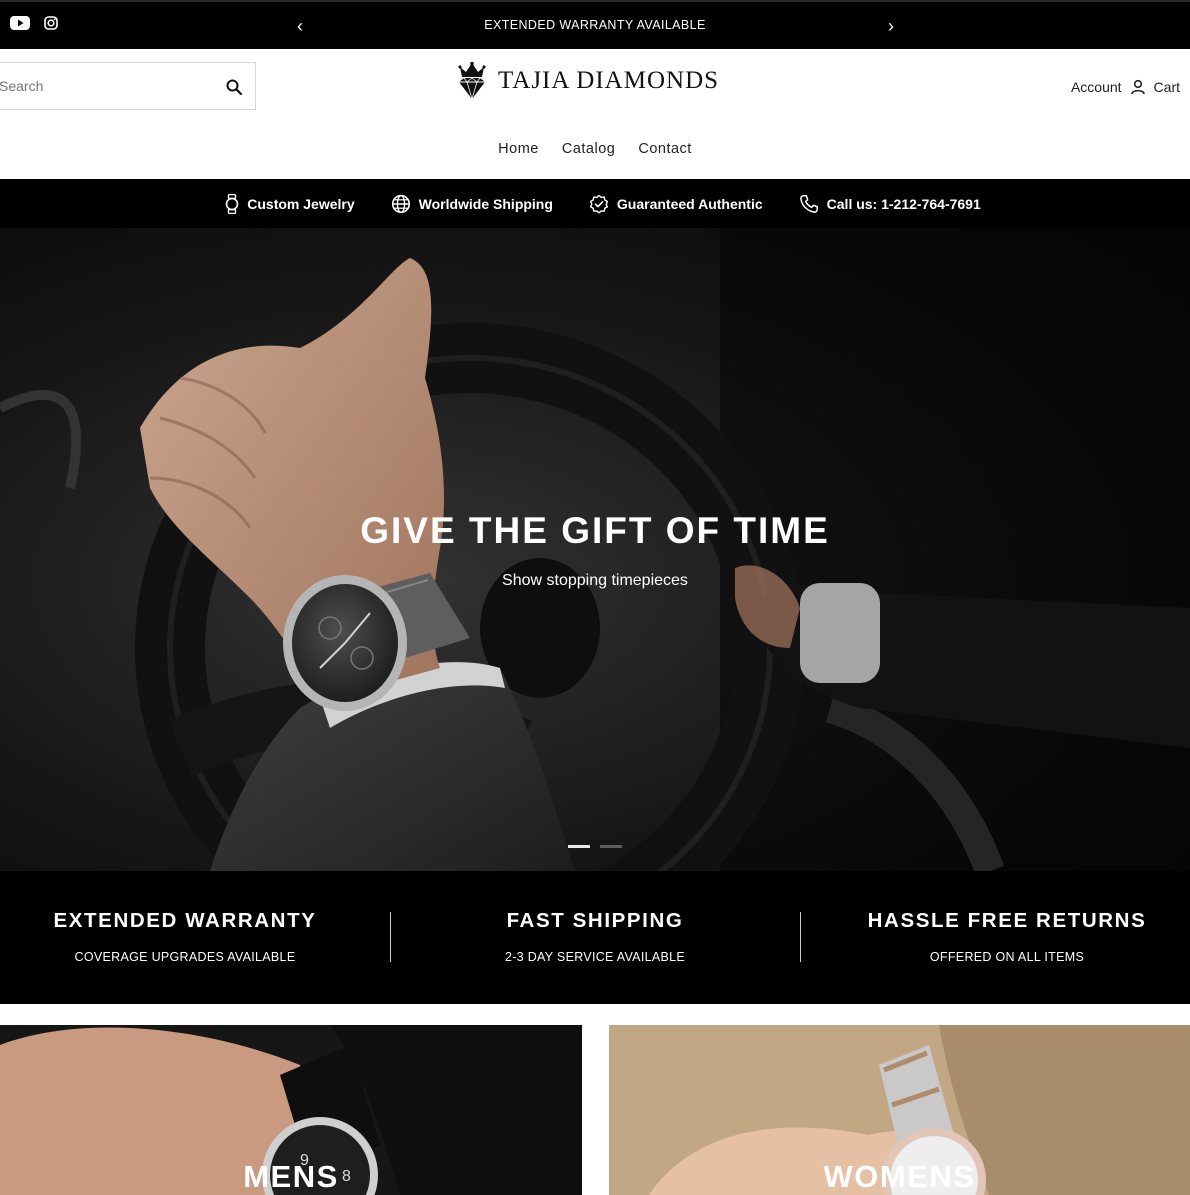 The image size is (1190, 1195). What do you see at coordinates (1125, 87) in the screenshot?
I see `account-cart: Account Cart` at bounding box center [1125, 87].